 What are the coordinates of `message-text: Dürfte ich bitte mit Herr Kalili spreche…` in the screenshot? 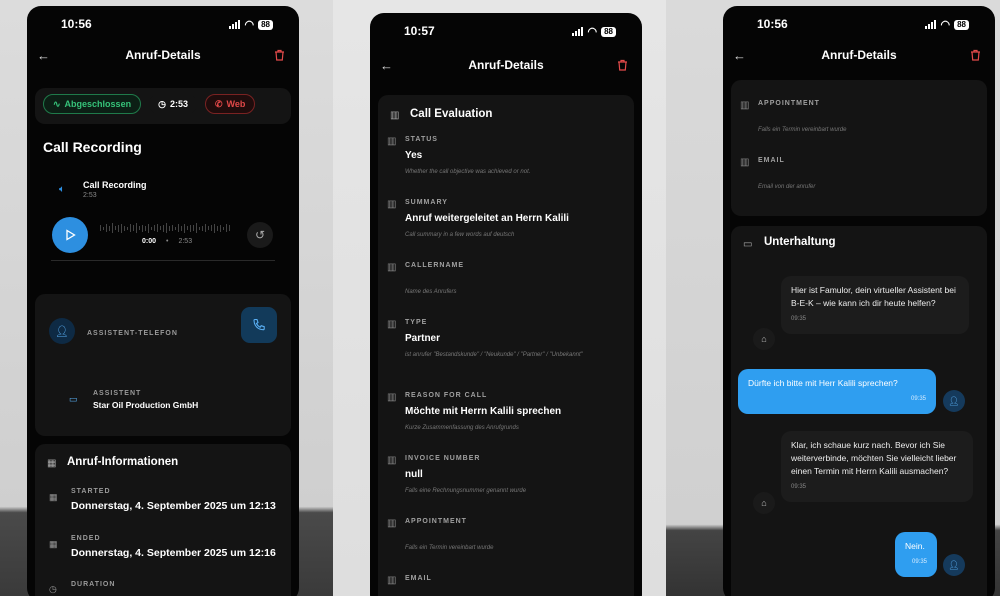 It's located at (823, 383).